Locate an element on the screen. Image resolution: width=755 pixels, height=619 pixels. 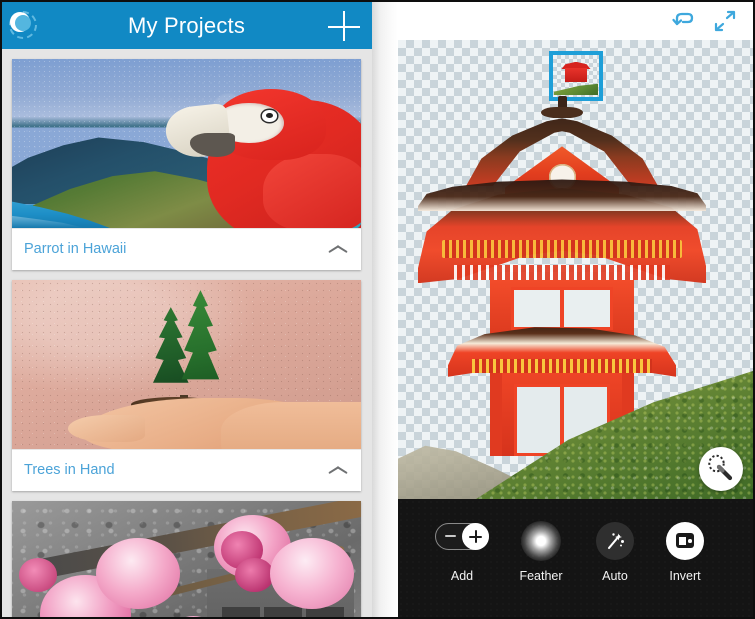
add-tool-button: Add is located at coordinates (462, 552).